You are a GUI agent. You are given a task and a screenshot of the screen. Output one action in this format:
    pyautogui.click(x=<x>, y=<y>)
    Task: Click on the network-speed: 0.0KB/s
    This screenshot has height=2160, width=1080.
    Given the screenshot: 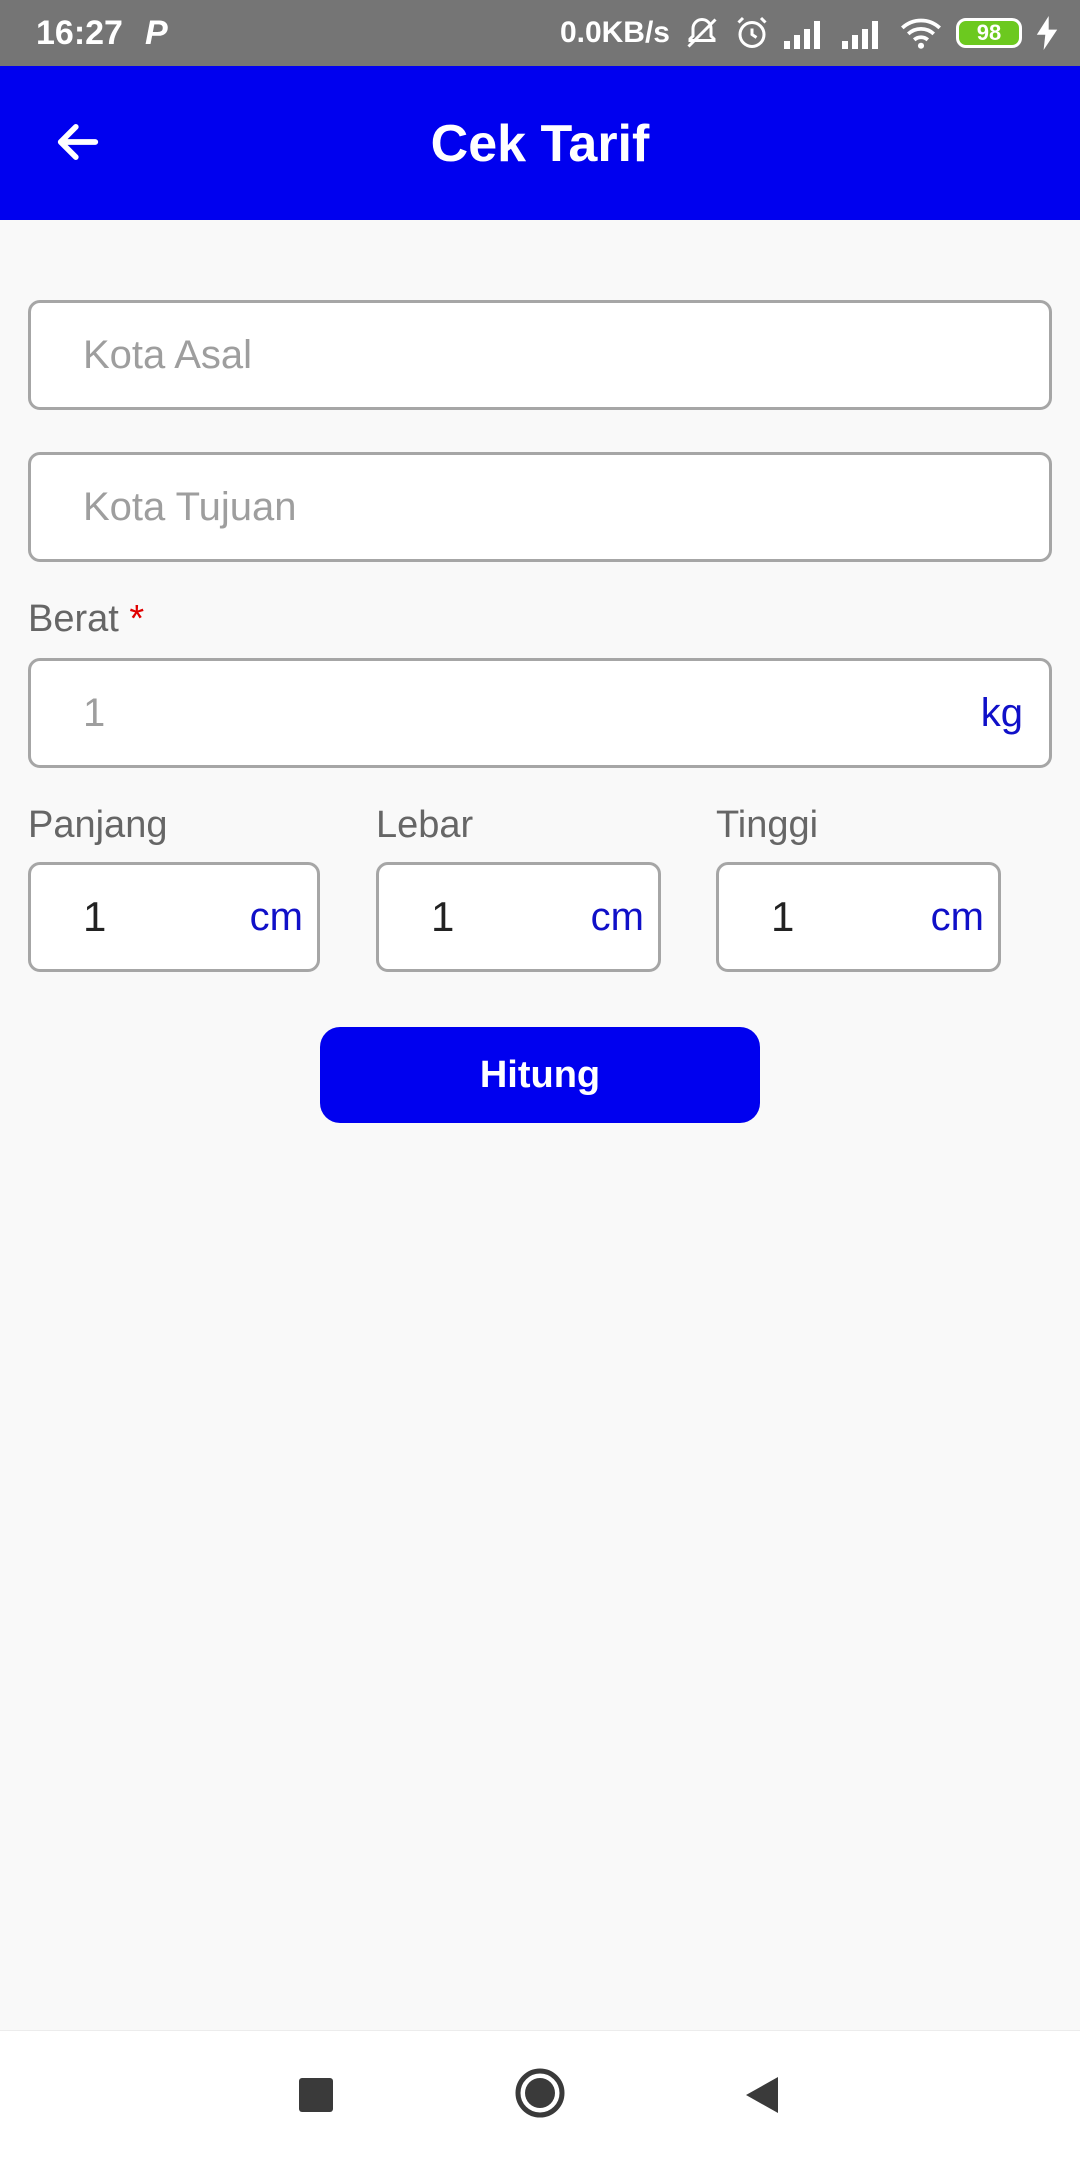 What is the action you would take?
    pyautogui.click(x=614, y=32)
    